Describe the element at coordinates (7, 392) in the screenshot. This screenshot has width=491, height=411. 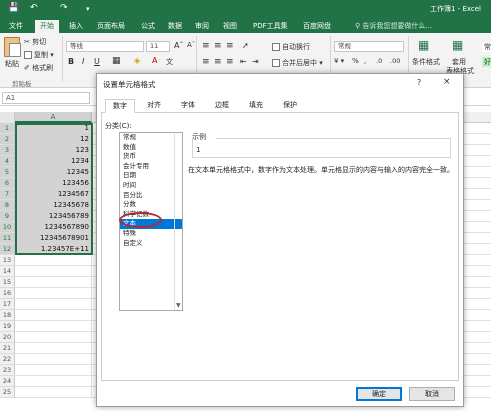
I see `row-header: 25` at that location.